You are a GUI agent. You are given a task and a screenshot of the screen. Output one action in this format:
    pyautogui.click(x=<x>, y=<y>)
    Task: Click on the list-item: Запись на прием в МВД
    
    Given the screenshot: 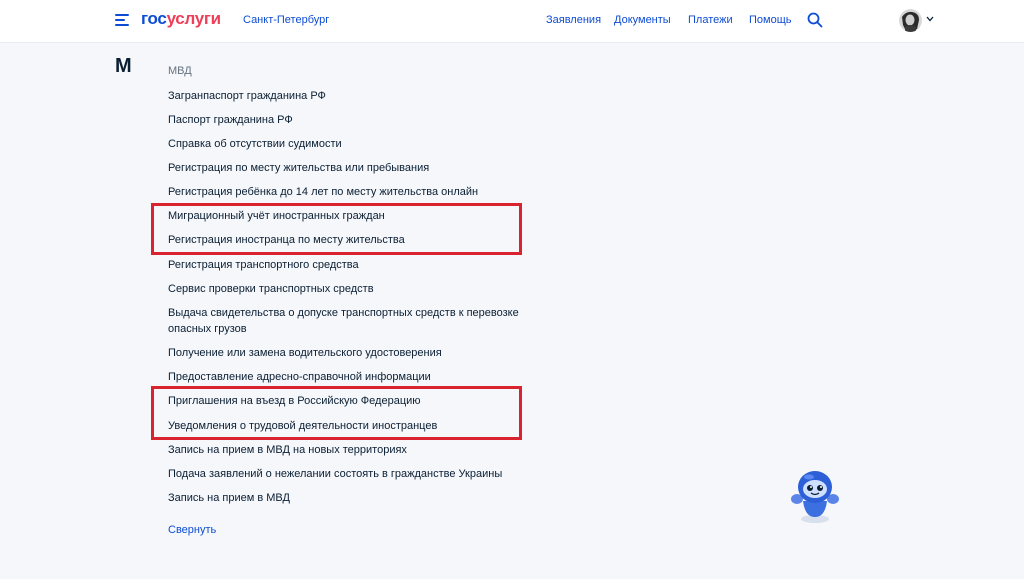 What is the action you would take?
    pyautogui.click(x=348, y=498)
    